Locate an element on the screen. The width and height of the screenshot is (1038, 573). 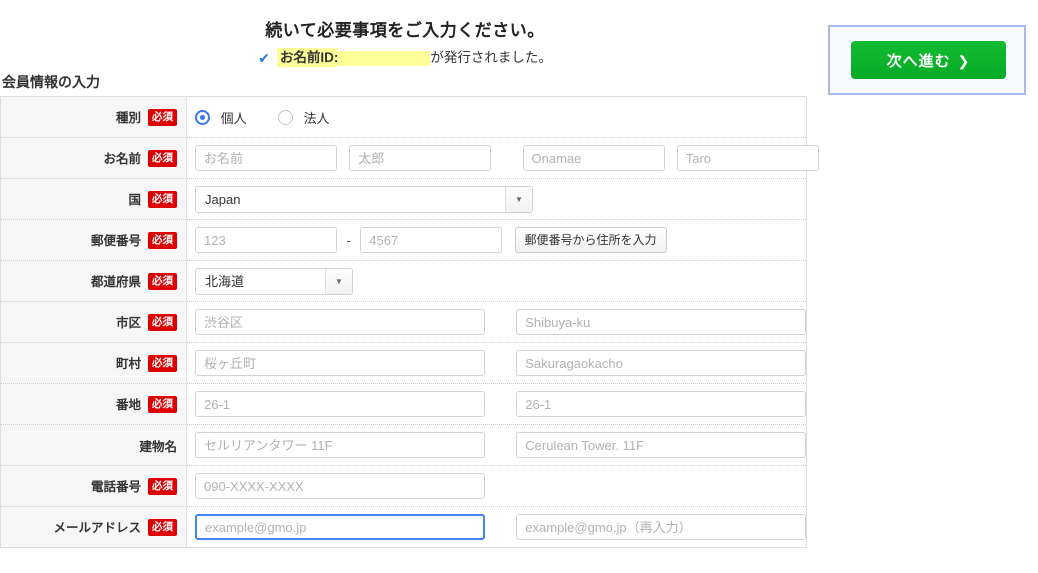
table-row: 電話番号 必須 is located at coordinates (403, 486).